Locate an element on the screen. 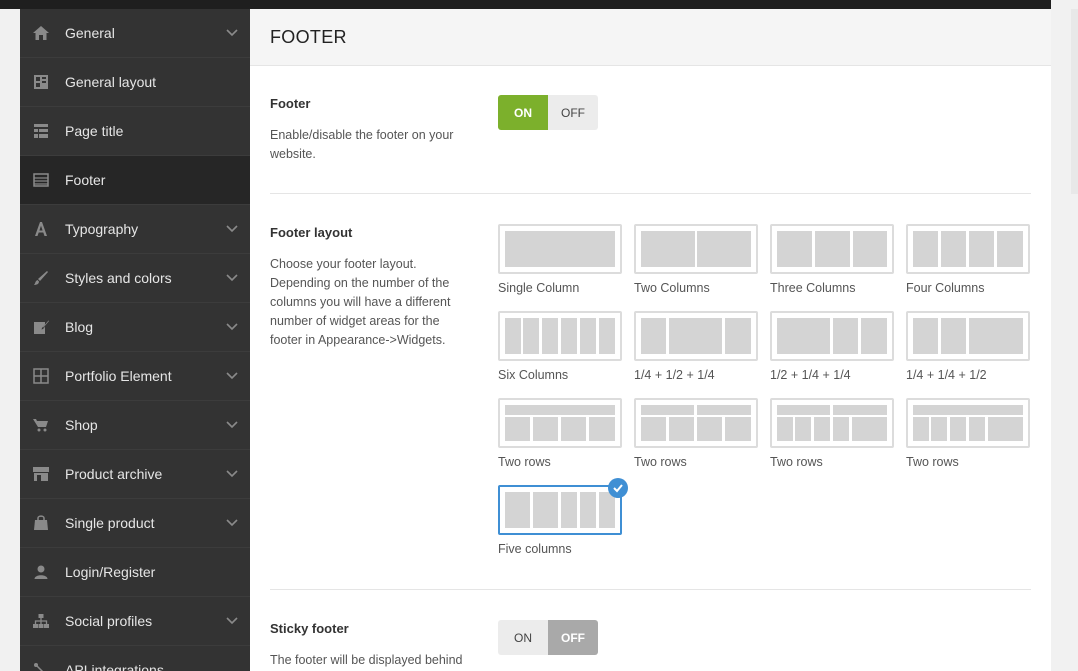 The width and height of the screenshot is (1078, 671). sticky-on-button: ON is located at coordinates (523, 637).